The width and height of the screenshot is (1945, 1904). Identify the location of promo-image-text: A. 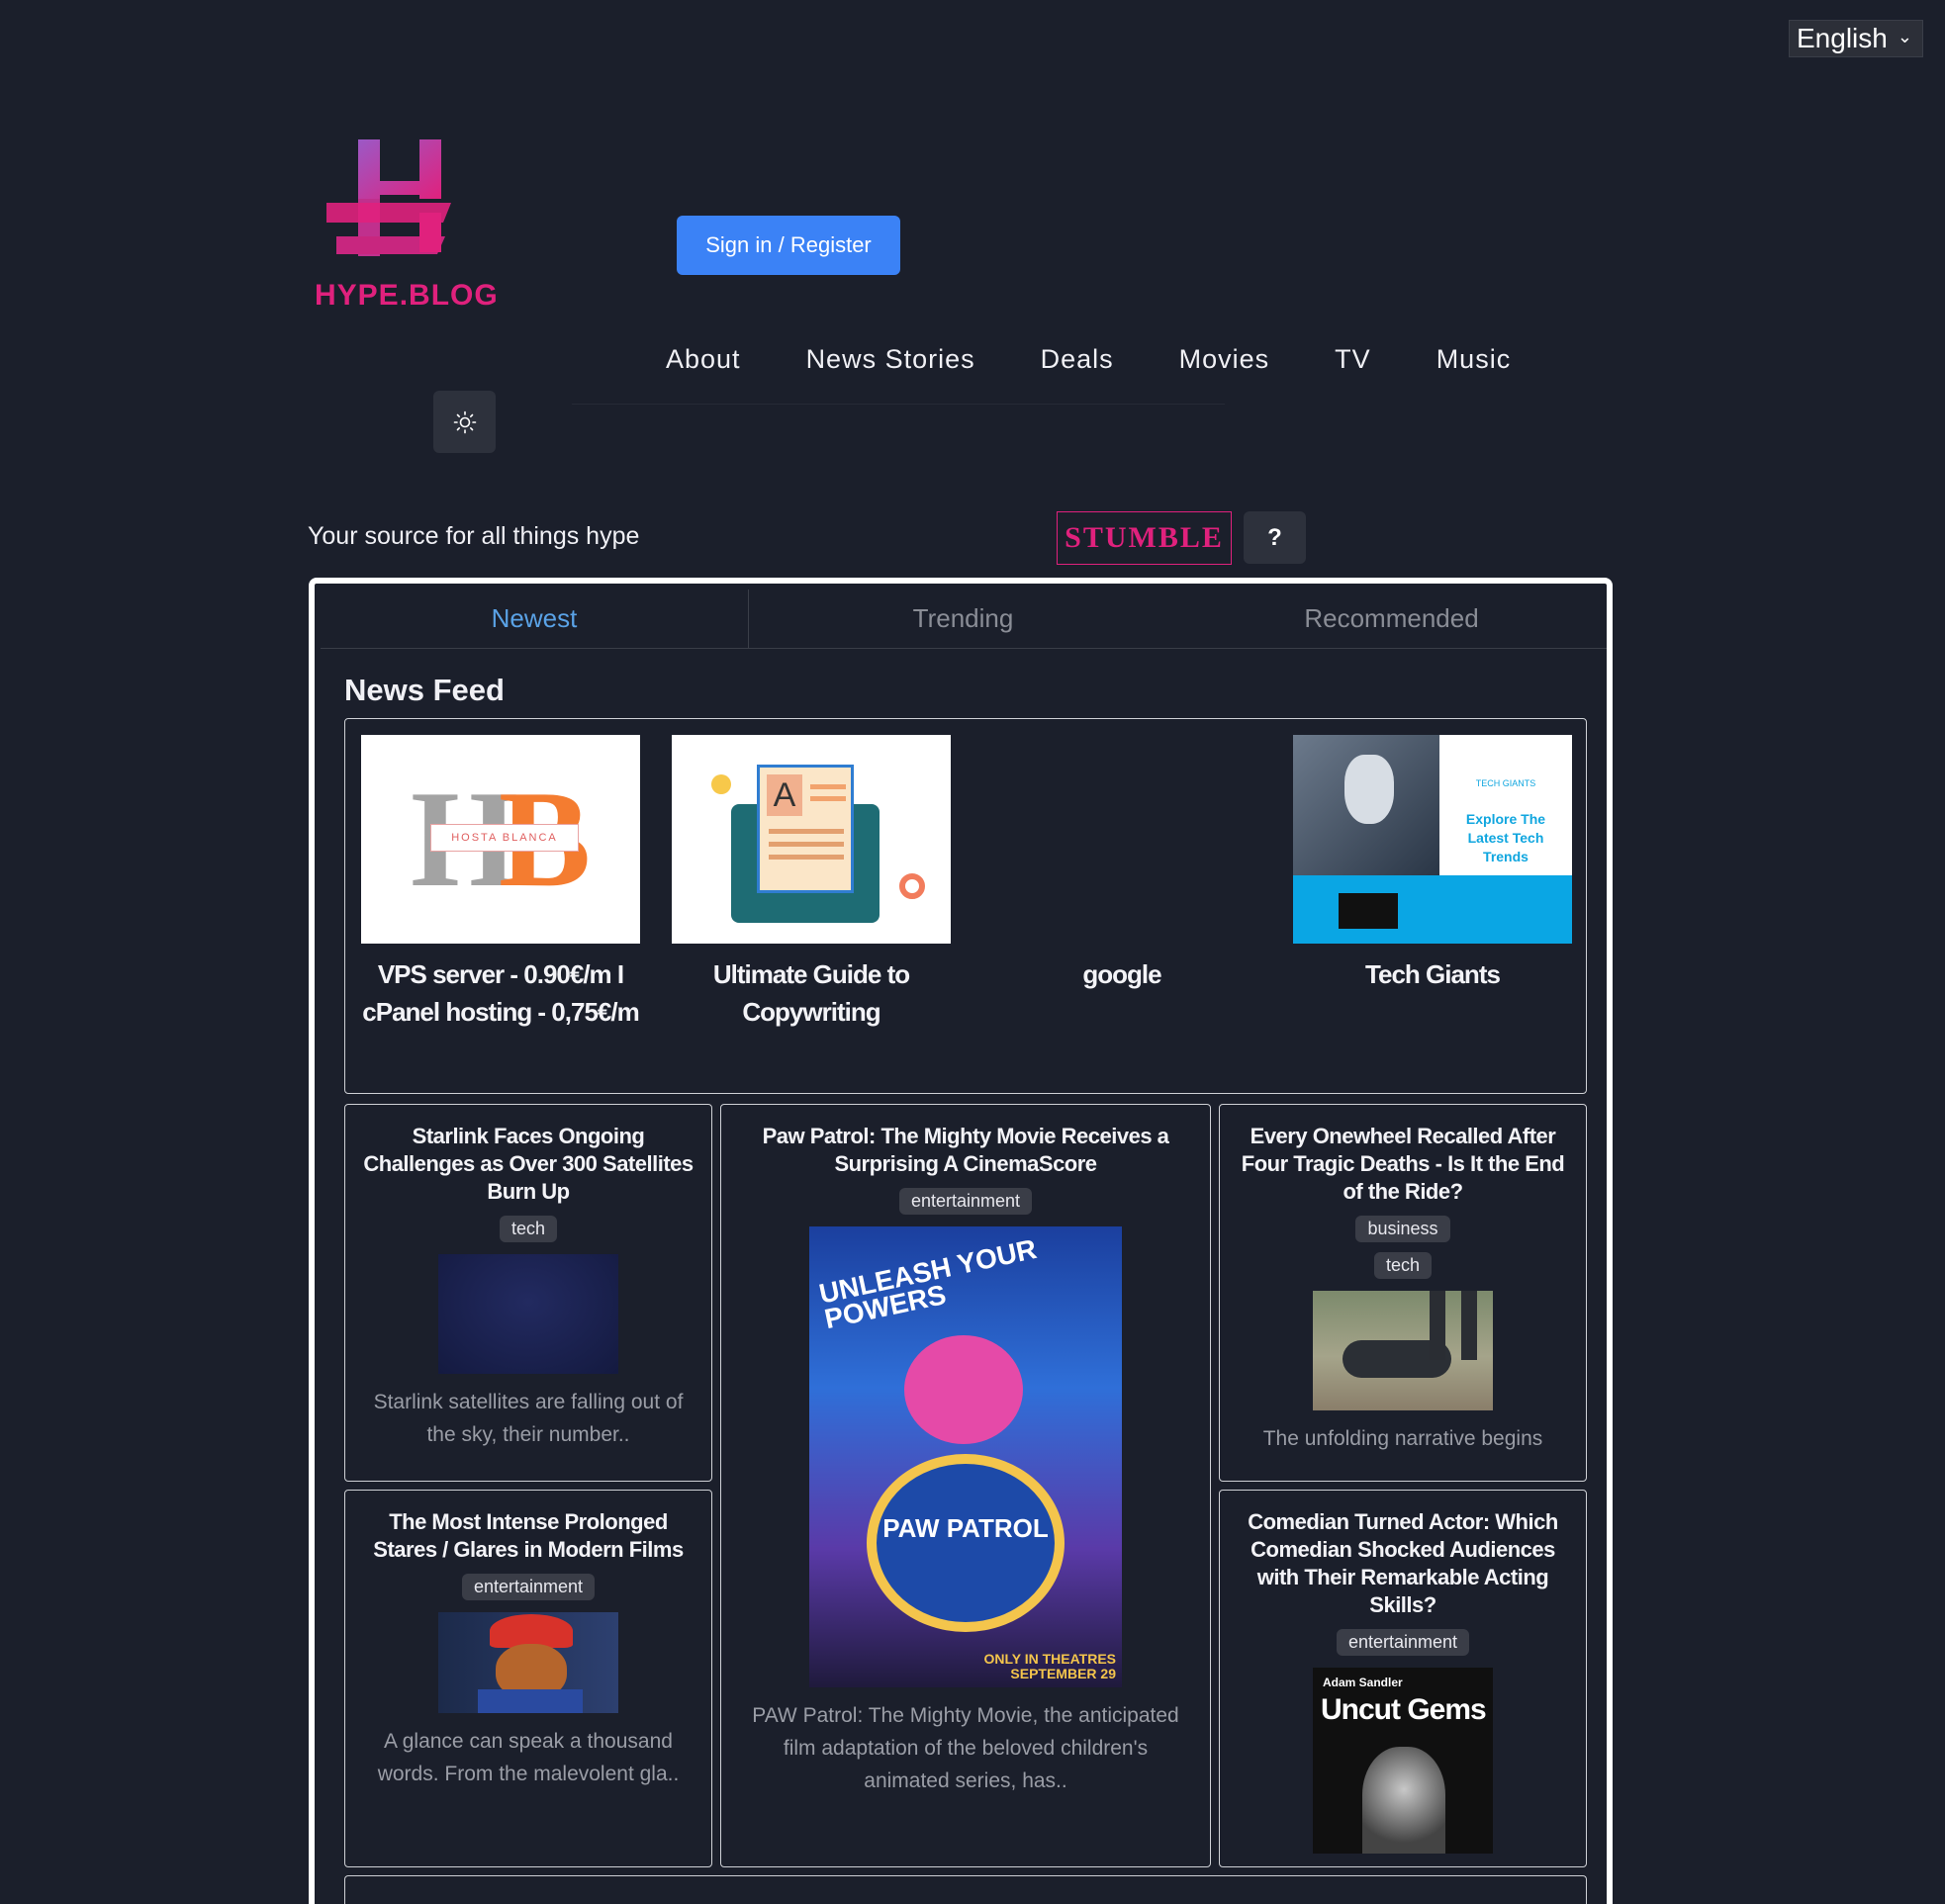
(784, 795).